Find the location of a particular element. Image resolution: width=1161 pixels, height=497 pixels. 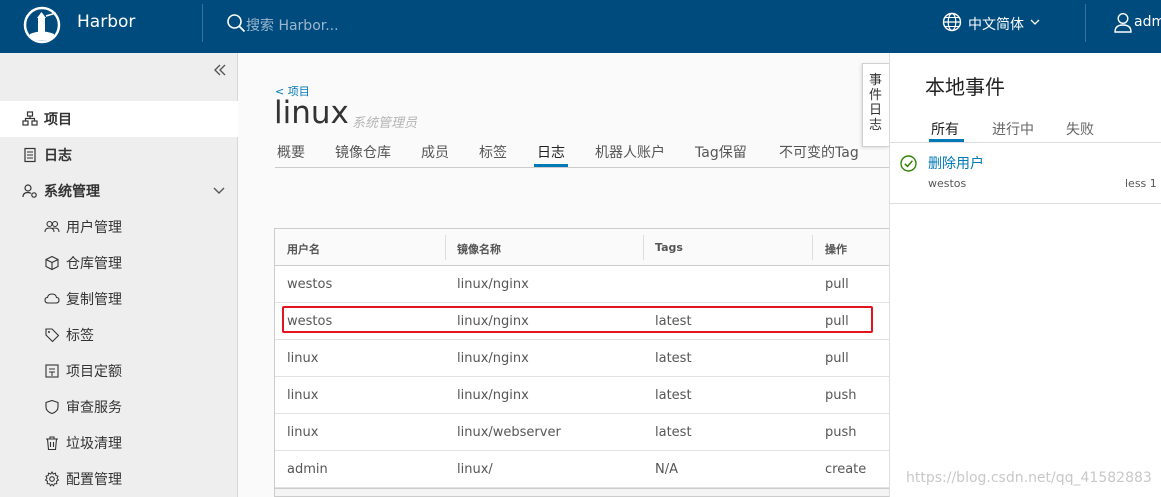

brand-name: Harbor is located at coordinates (106, 22).